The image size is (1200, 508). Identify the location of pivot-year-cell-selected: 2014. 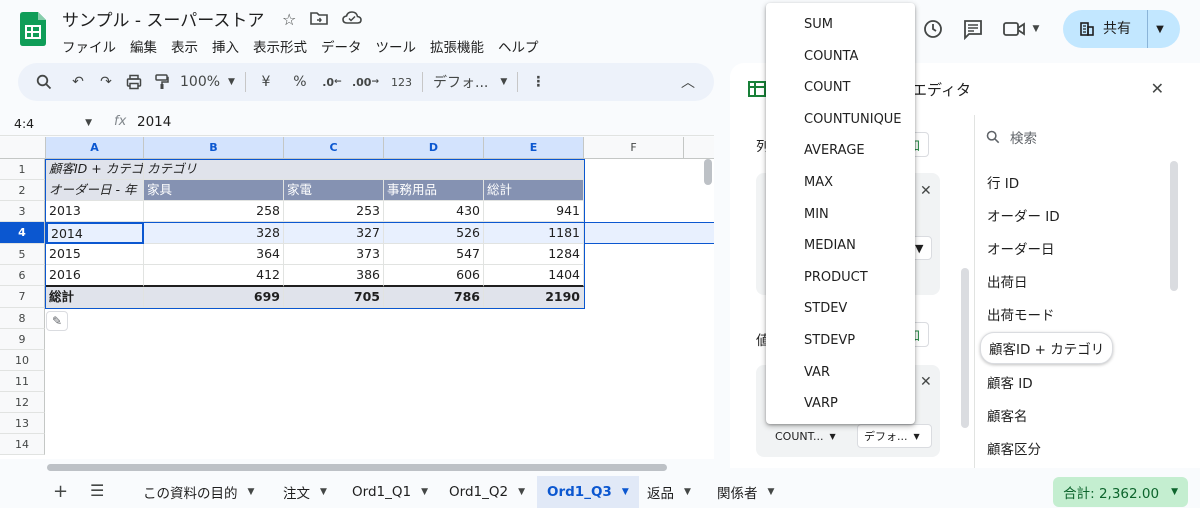
(95, 233).